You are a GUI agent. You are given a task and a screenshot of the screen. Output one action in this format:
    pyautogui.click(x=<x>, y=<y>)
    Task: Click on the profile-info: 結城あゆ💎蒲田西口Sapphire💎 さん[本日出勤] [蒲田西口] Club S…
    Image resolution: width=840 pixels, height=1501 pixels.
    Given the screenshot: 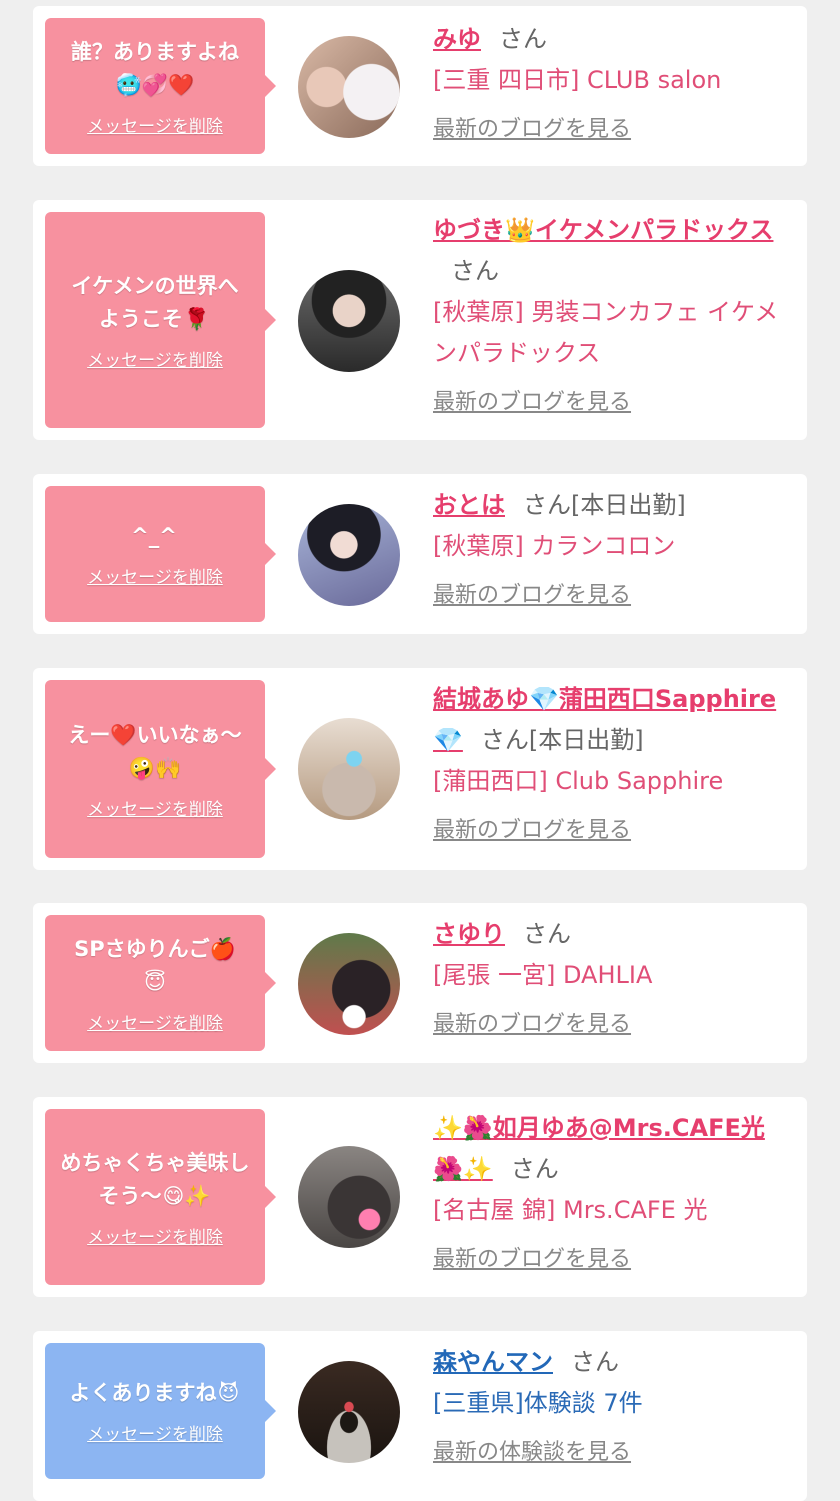 What is the action you would take?
    pyautogui.click(x=613, y=761)
    